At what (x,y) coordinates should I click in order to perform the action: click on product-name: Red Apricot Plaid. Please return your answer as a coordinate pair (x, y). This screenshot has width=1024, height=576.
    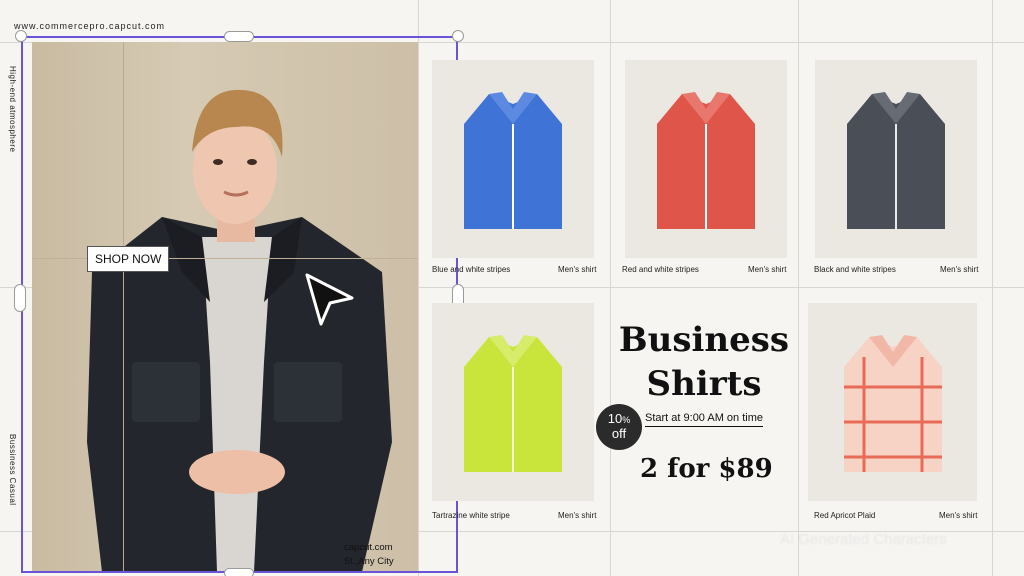
    Looking at the image, I should click on (845, 515).